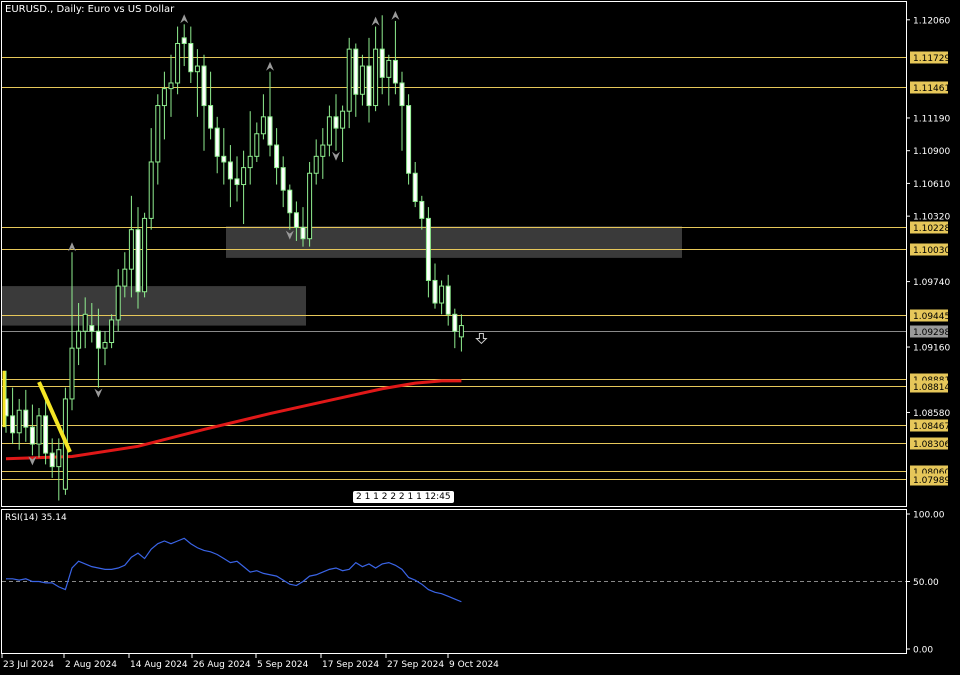 The height and width of the screenshot is (675, 960). Describe the element at coordinates (931, 427) in the screenshot. I see `level-label: 1.08467` at that location.